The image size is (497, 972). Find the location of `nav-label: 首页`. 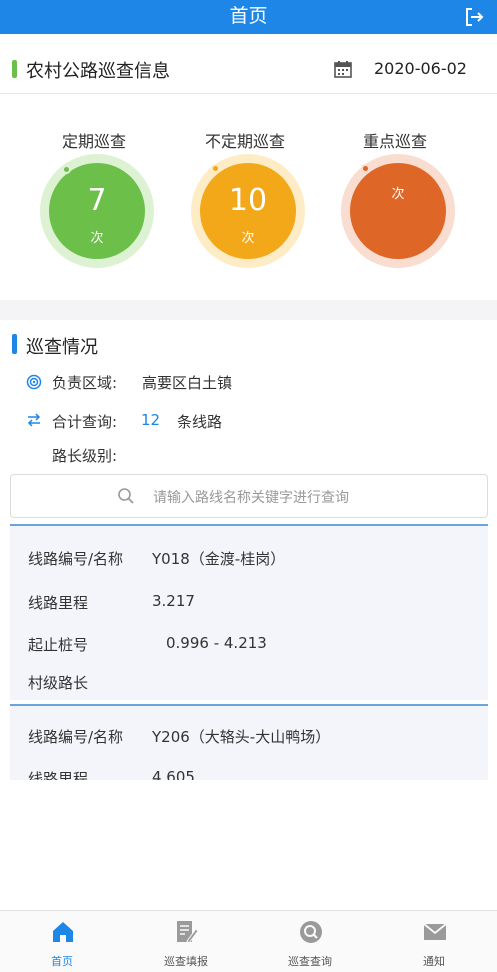

nav-label: 首页 is located at coordinates (62, 961).